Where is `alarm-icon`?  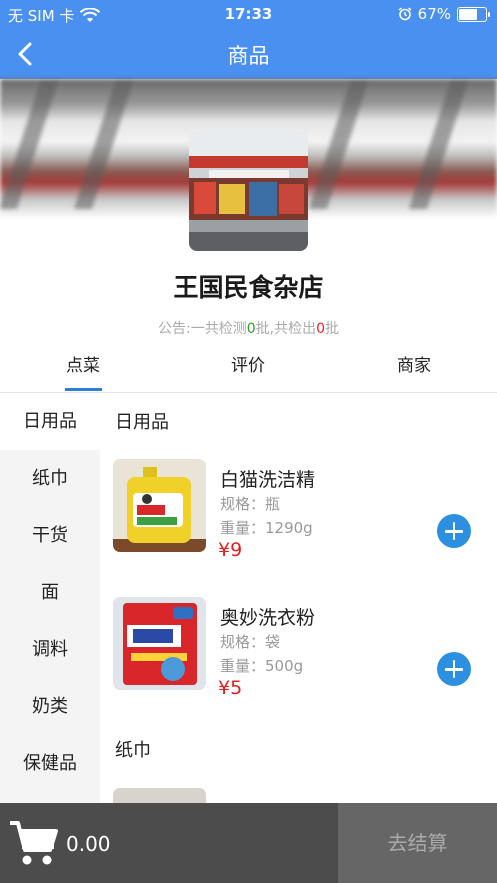
alarm-icon is located at coordinates (405, 14).